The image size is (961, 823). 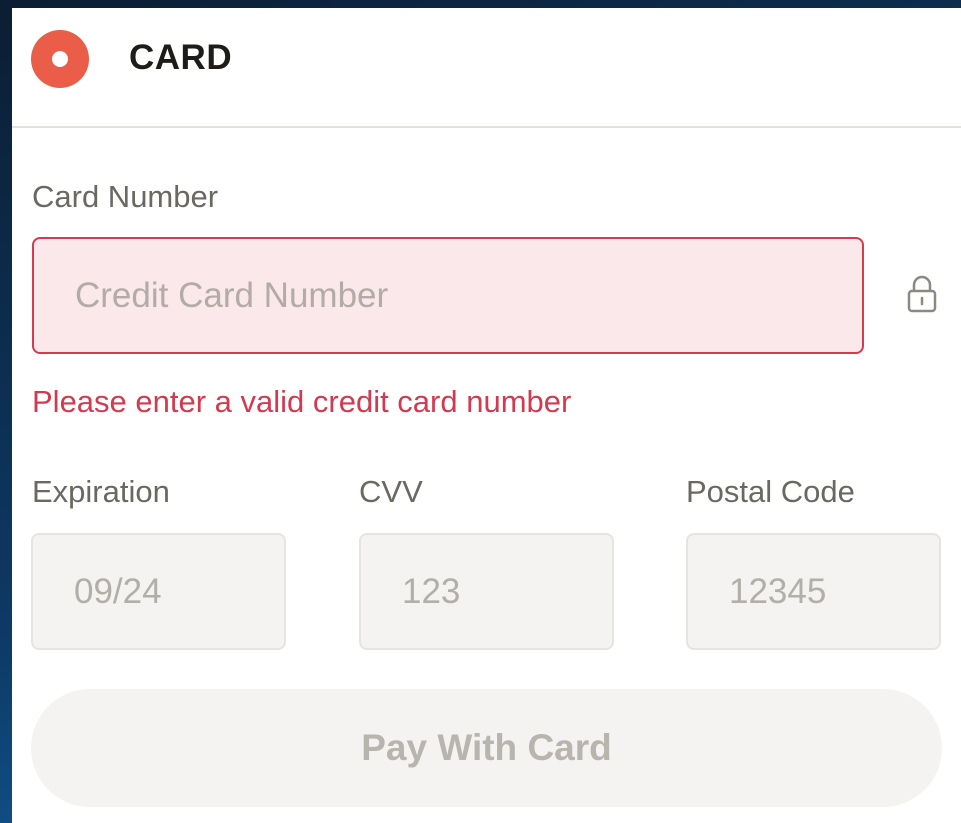 I want to click on cvv-label: CVV, so click(x=391, y=491).